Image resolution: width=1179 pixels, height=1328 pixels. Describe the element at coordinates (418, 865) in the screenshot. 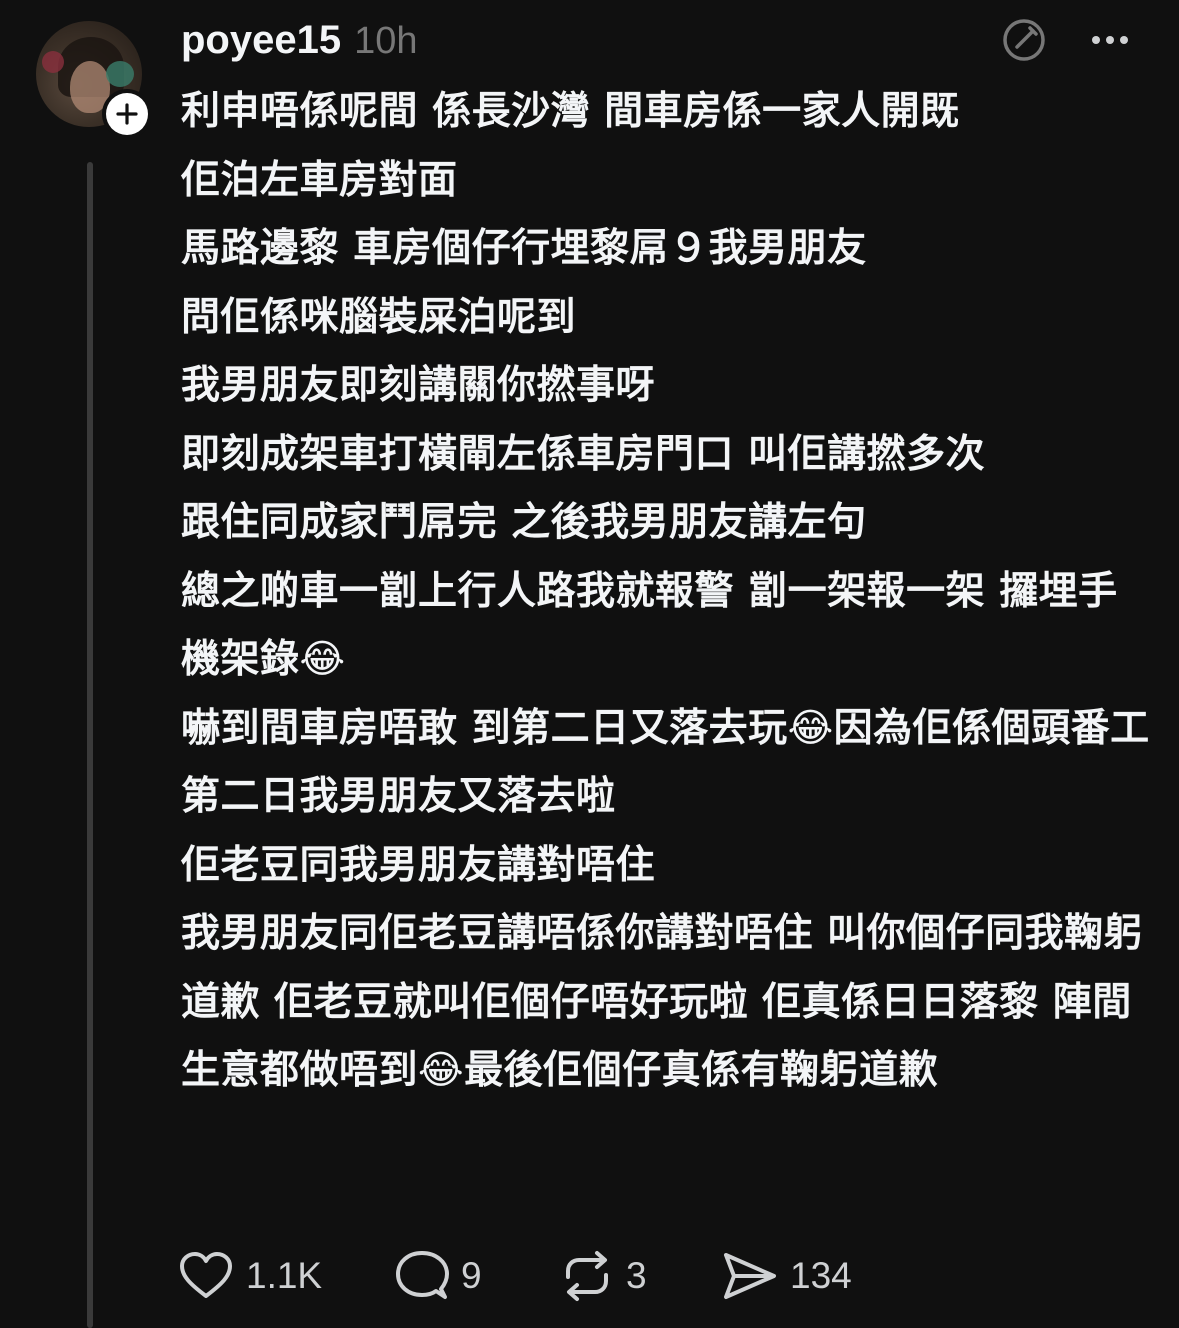

I see `post-paragraph: 佢老豆同我男朋友講對唔住` at that location.